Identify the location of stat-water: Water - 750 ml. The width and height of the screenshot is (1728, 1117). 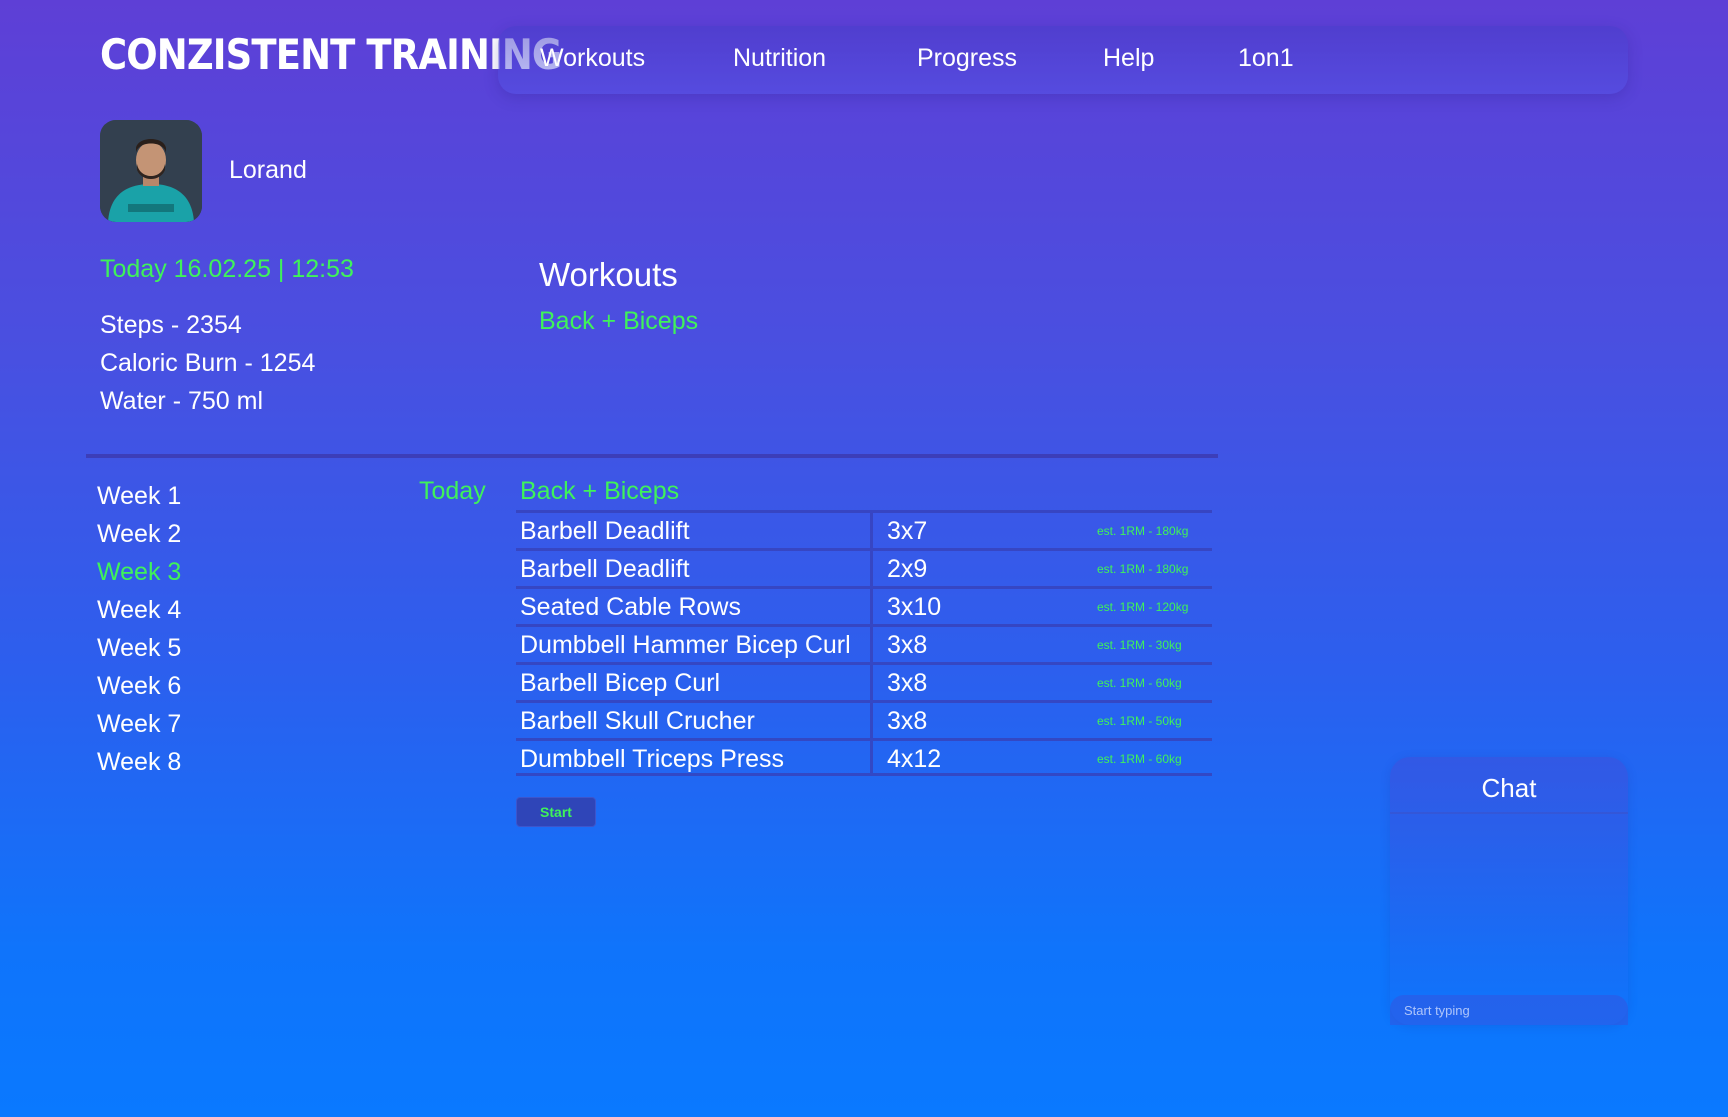
(182, 401).